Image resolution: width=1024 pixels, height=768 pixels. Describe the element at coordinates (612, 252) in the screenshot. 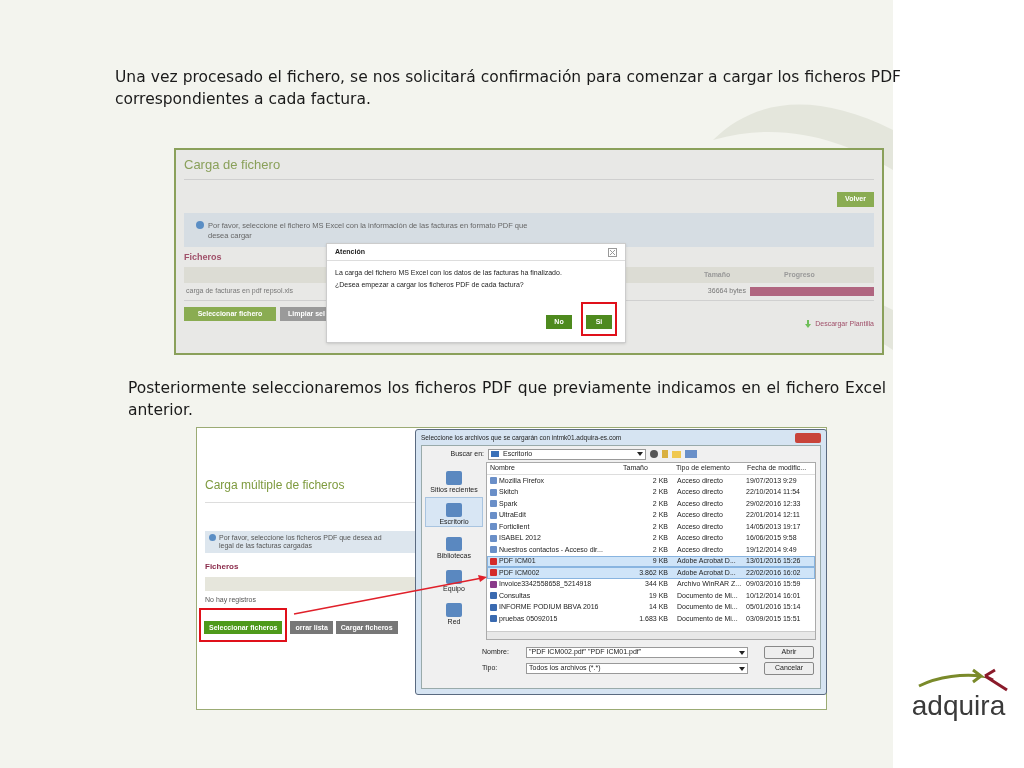

I see `close-icon` at that location.